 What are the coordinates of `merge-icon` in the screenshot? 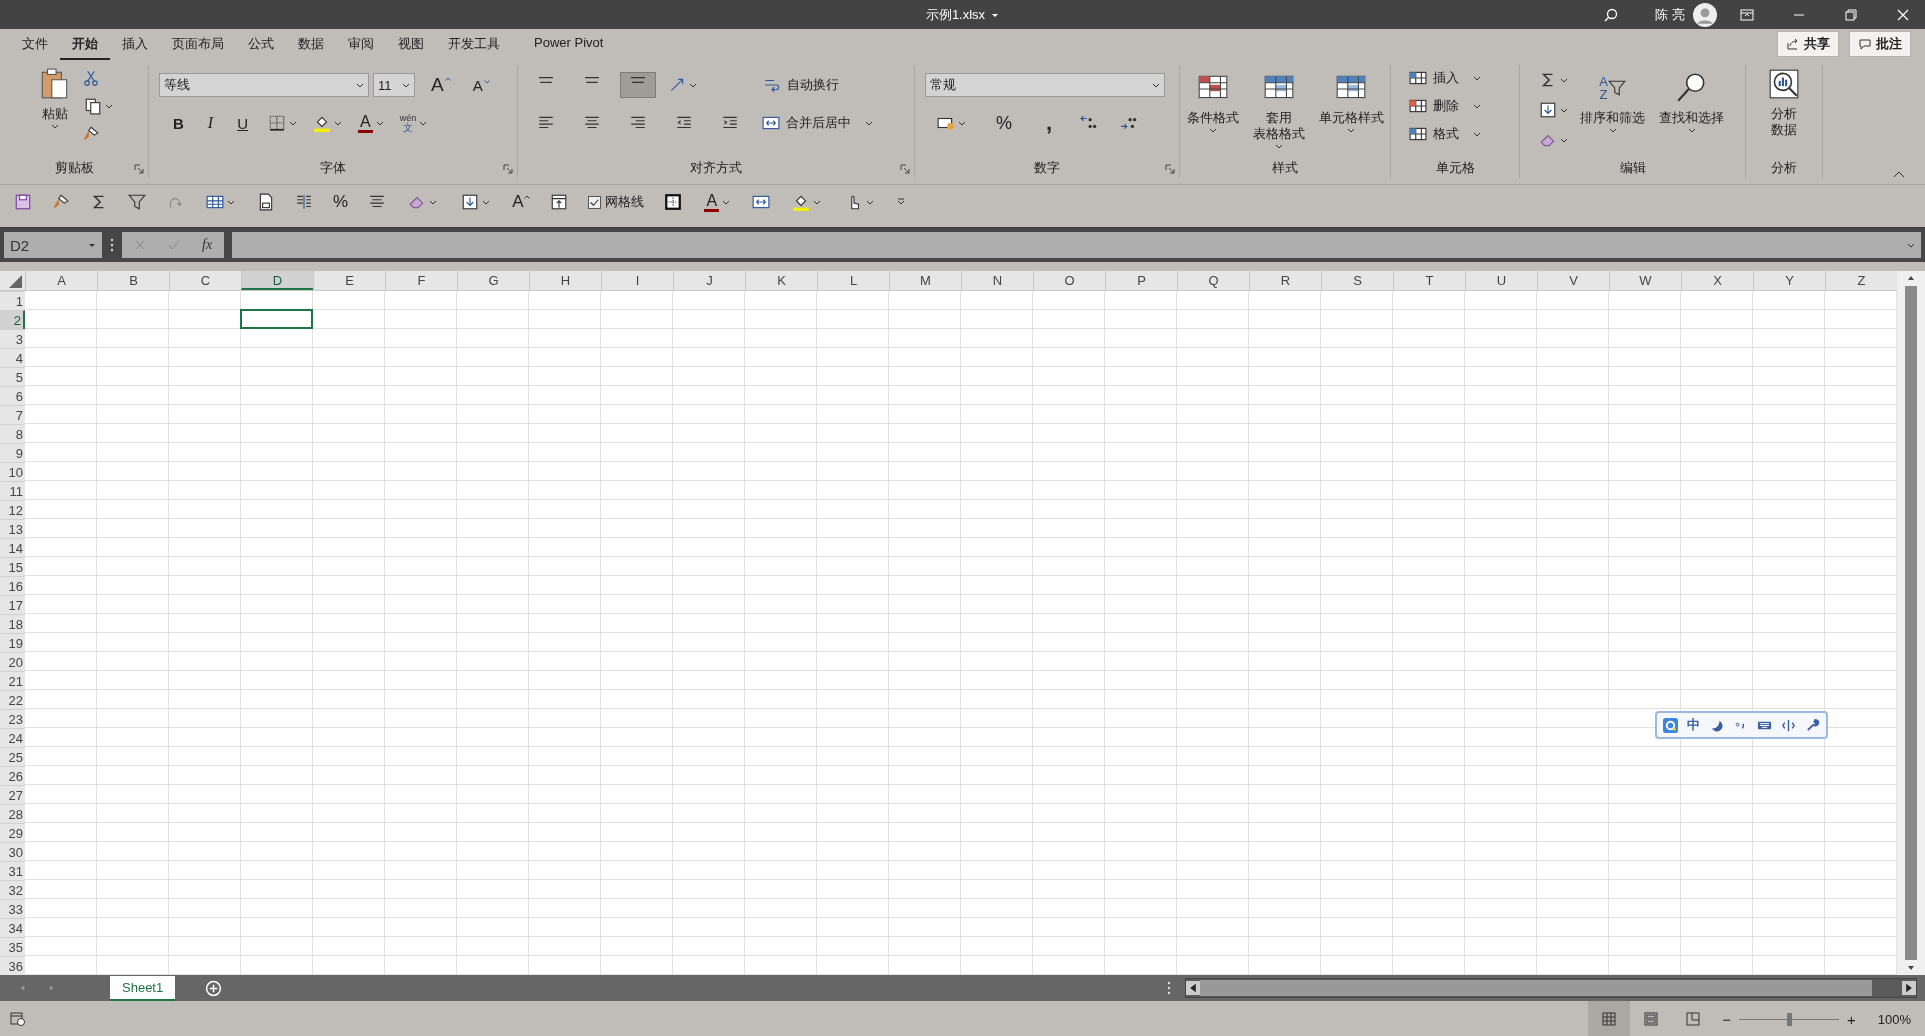 It's located at (761, 202).